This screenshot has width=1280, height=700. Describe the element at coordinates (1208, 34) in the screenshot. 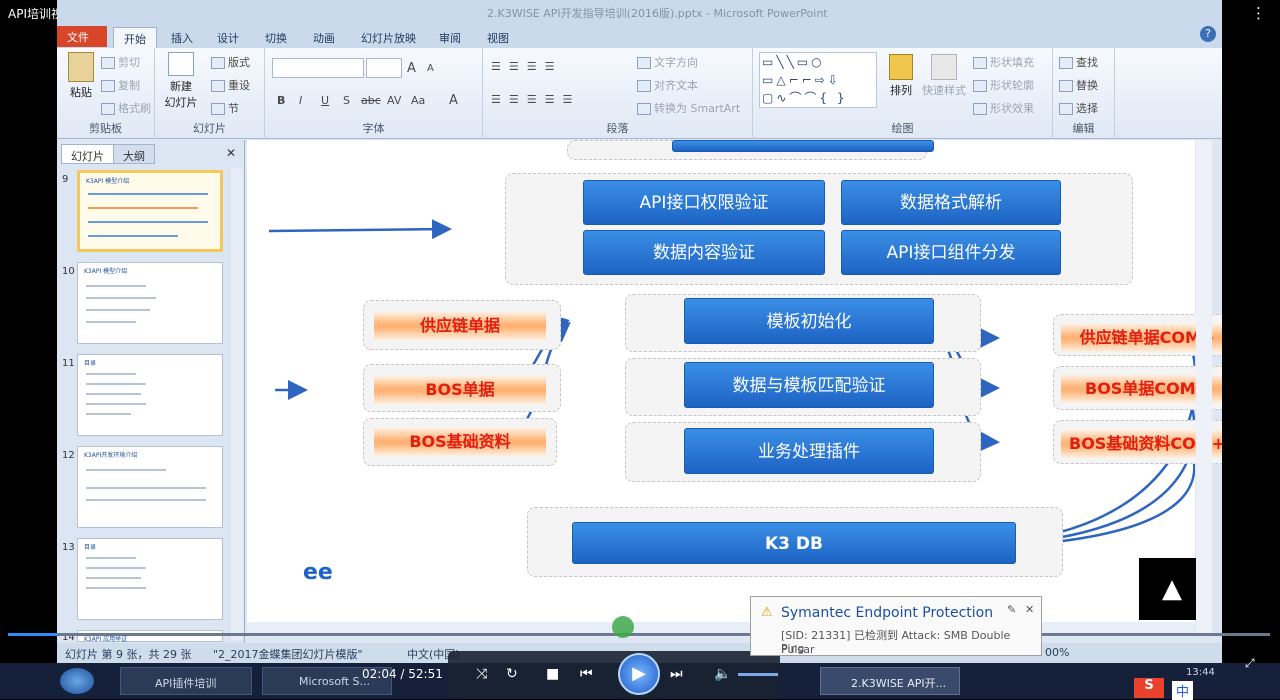

I see `help-icon: ?` at that location.